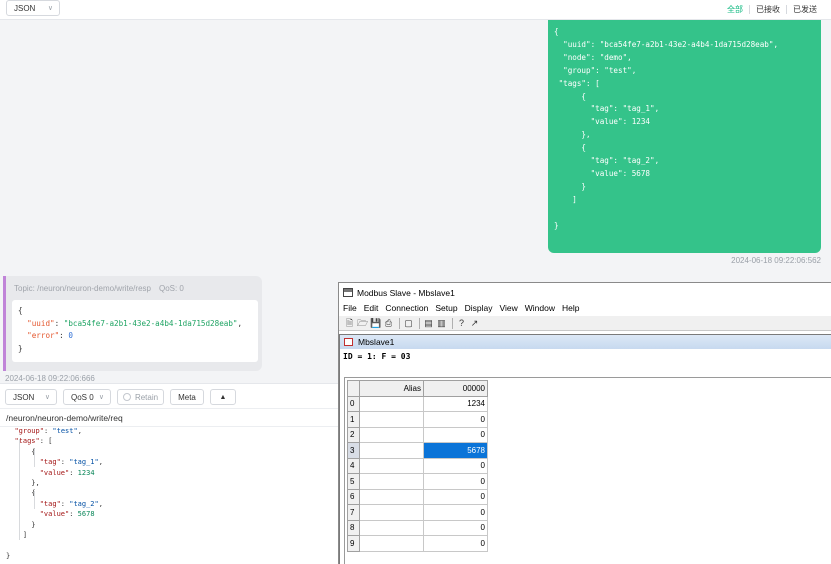 Image resolution: width=831 pixels, height=564 pixels. I want to click on help-icon: ?, so click(461, 323).